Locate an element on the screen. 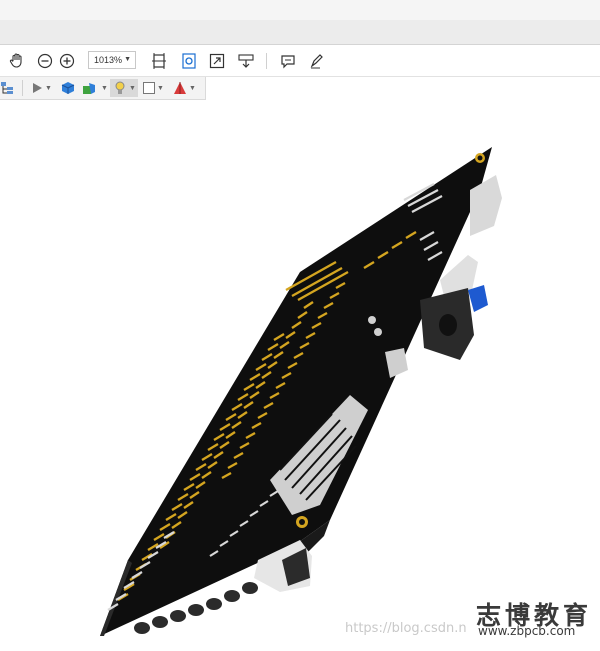  hand-icon is located at coordinates (17, 61).